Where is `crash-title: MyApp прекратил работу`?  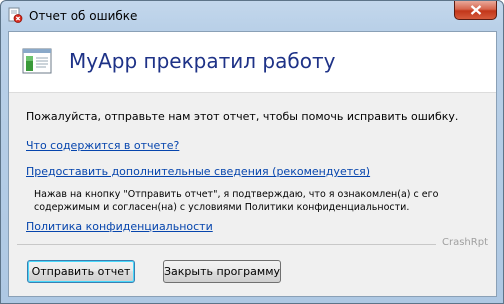 crash-title: MyApp прекратил работу is located at coordinates (202, 61).